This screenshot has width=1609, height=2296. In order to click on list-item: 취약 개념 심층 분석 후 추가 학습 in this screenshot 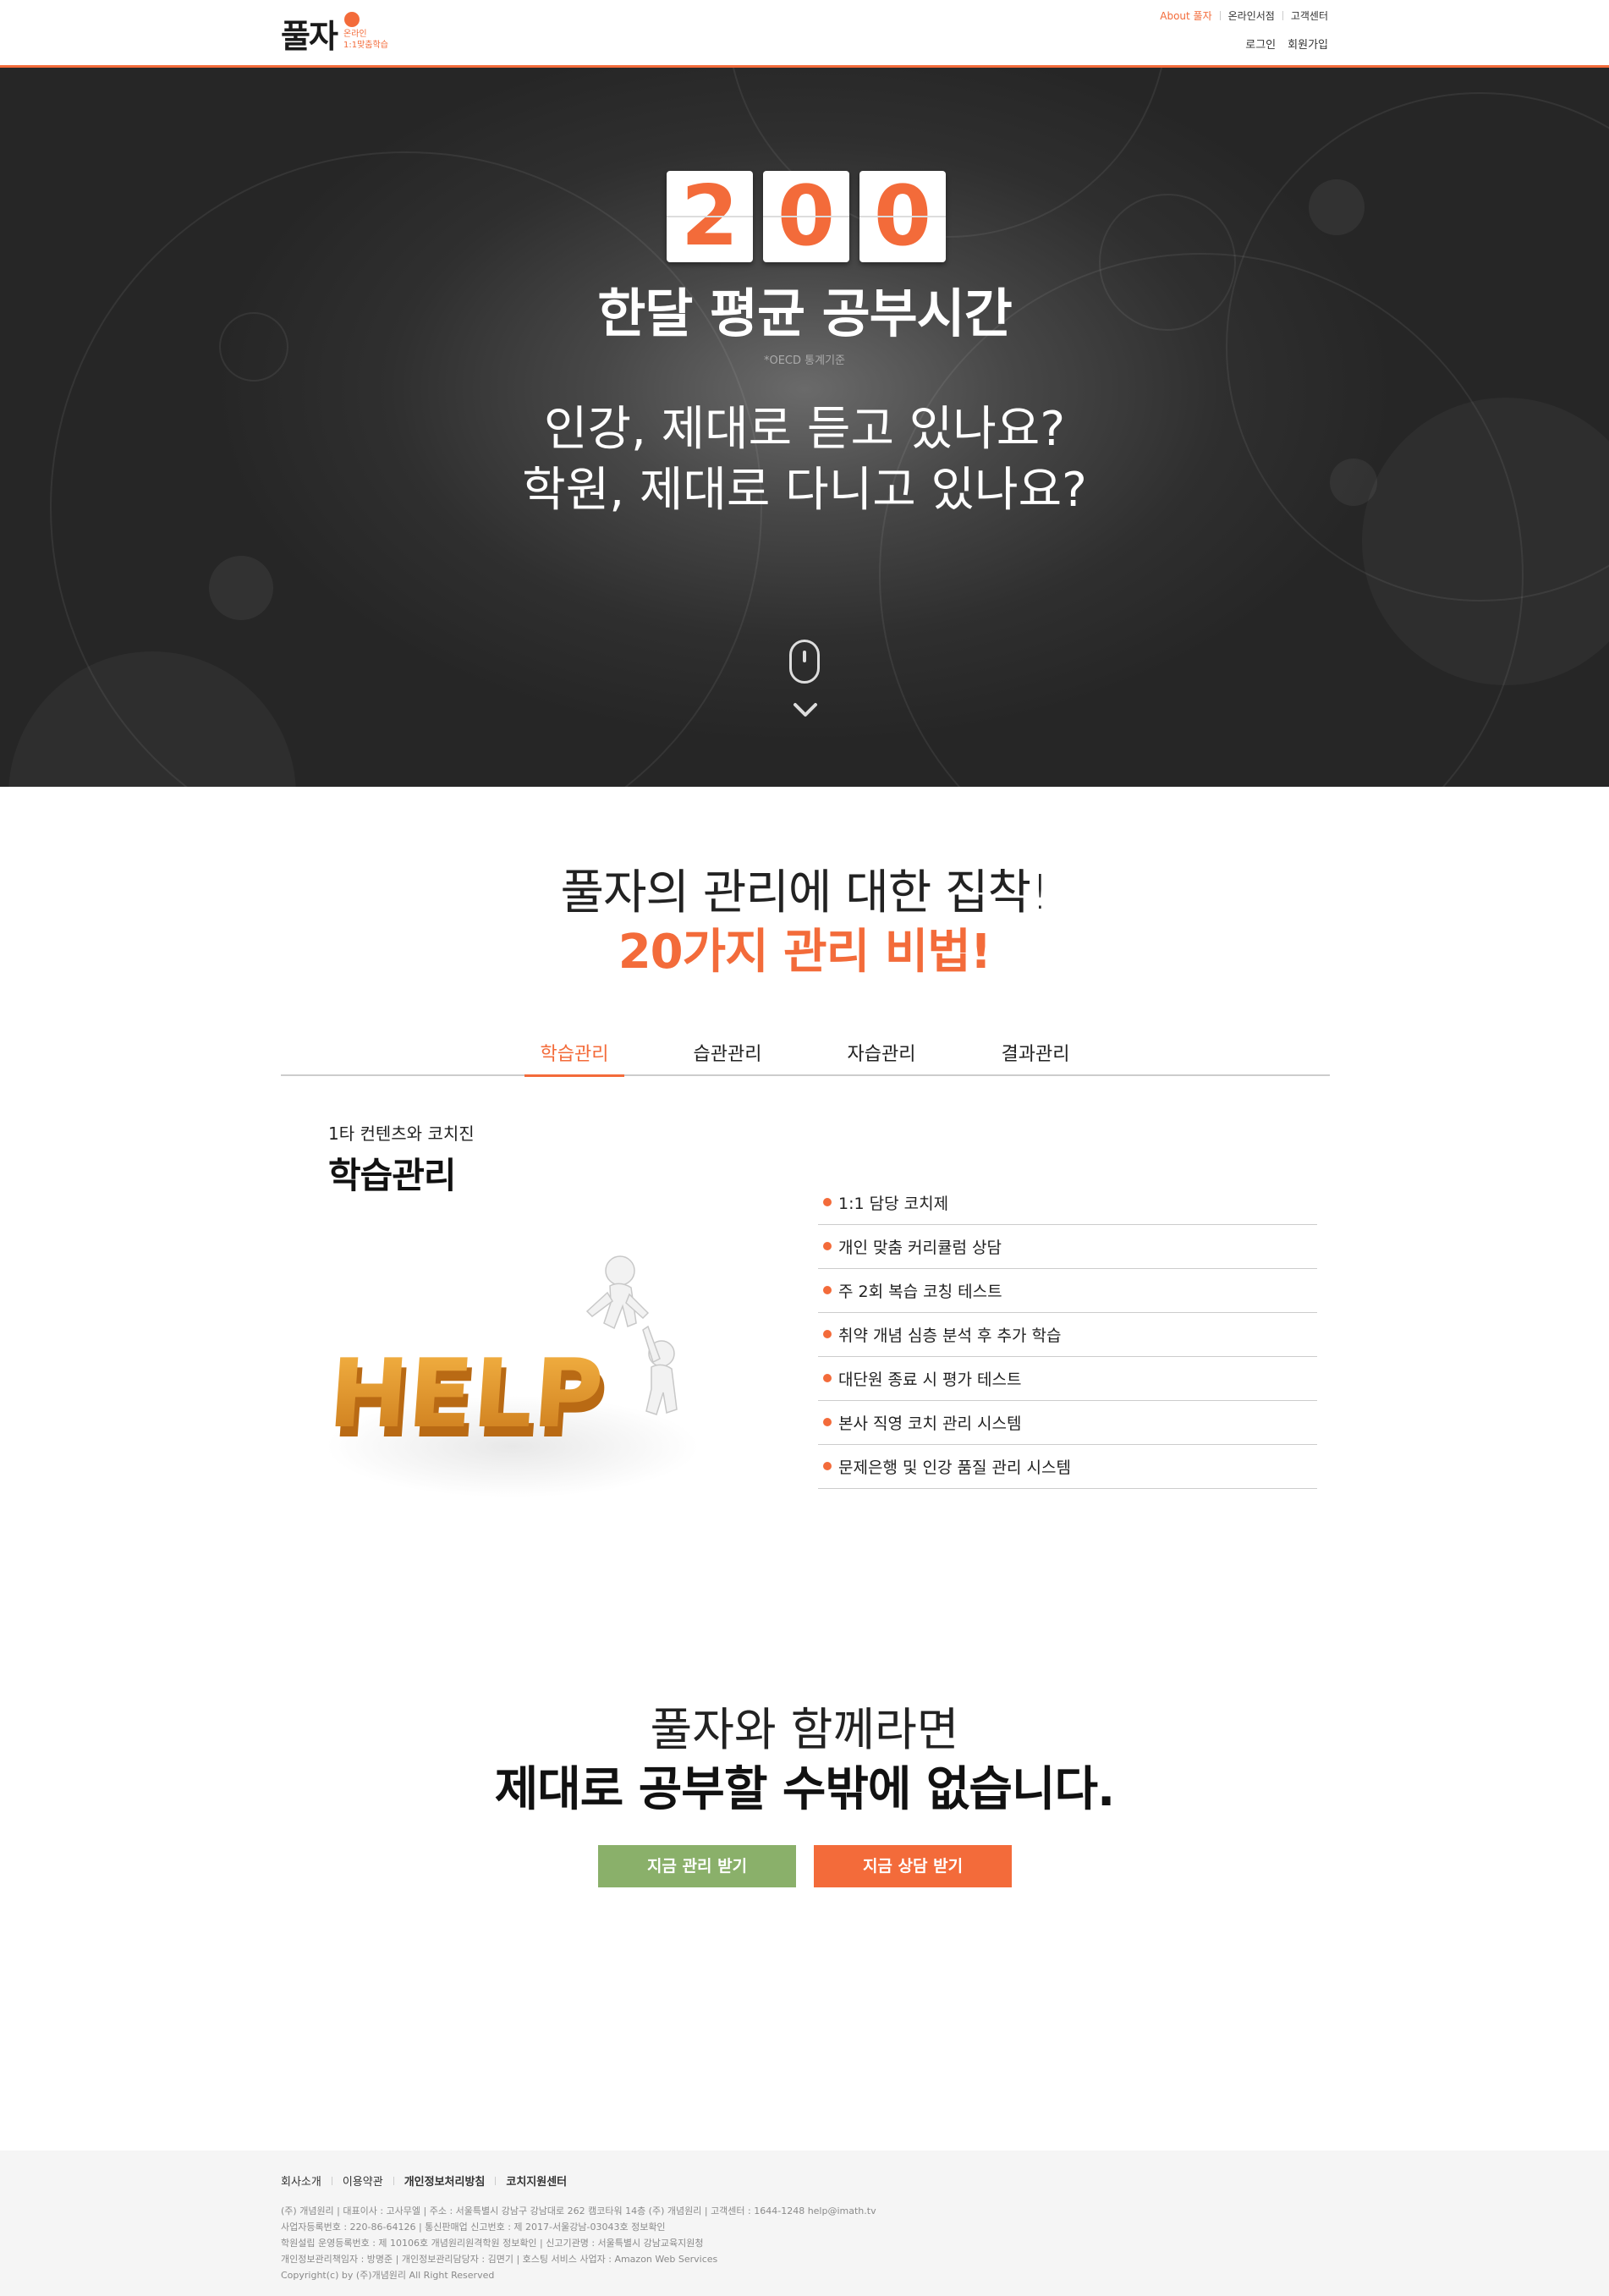, I will do `click(1067, 1335)`.